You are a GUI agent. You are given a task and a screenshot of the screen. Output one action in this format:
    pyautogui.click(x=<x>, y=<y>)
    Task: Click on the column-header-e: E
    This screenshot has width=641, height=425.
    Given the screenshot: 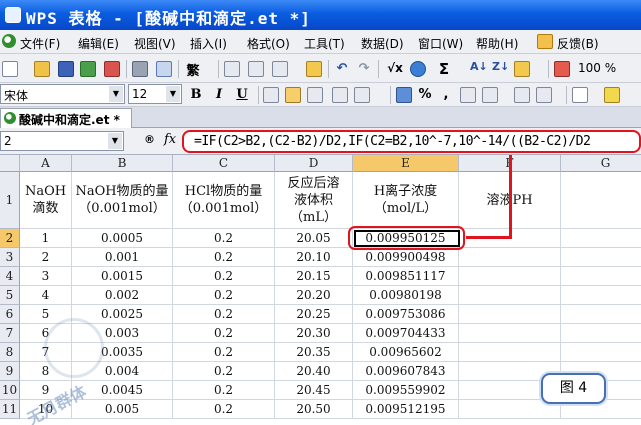 What is the action you would take?
    pyautogui.click(x=406, y=163)
    